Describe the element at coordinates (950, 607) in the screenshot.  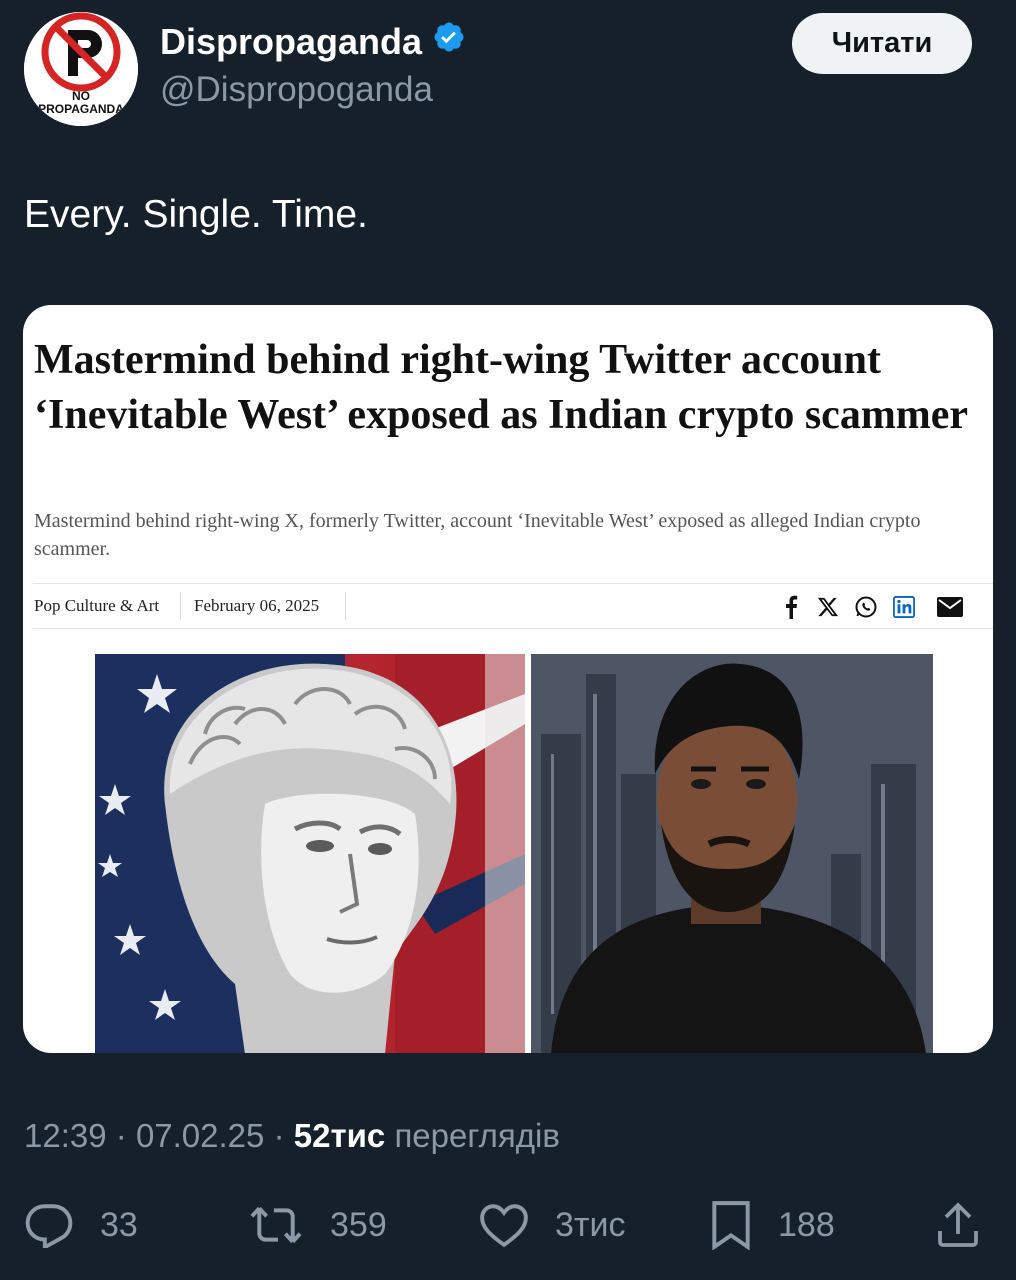
I see `mail-icon` at that location.